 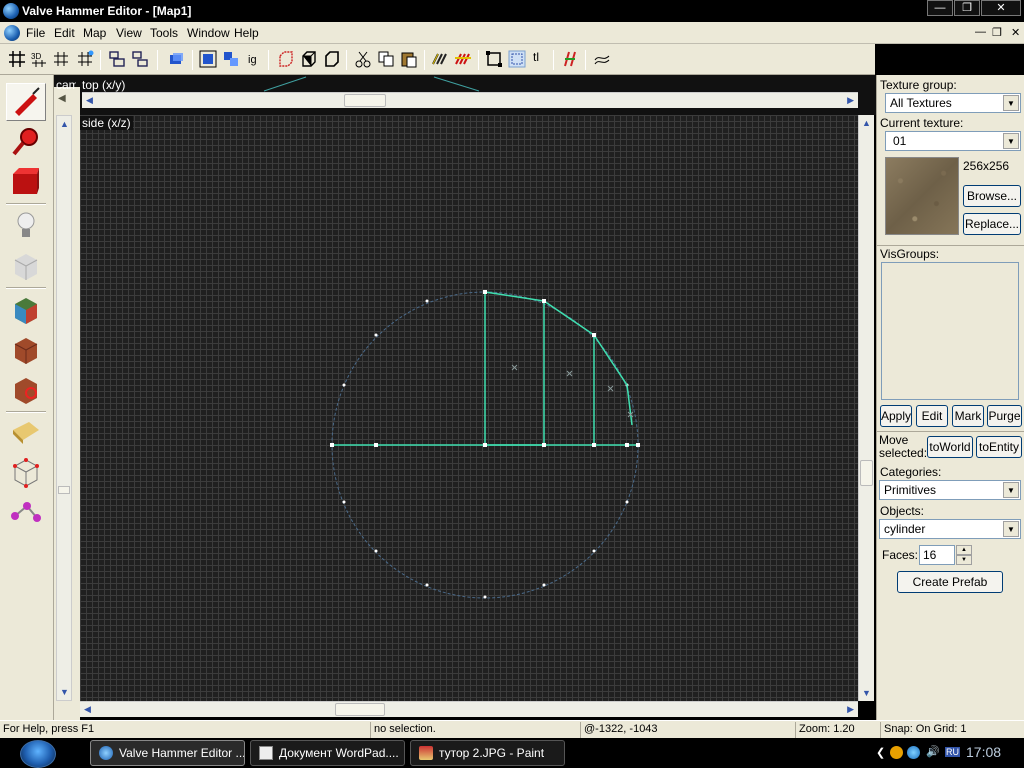 What do you see at coordinates (932, 416) in the screenshot?
I see `edit-visgroup-button: Edit` at bounding box center [932, 416].